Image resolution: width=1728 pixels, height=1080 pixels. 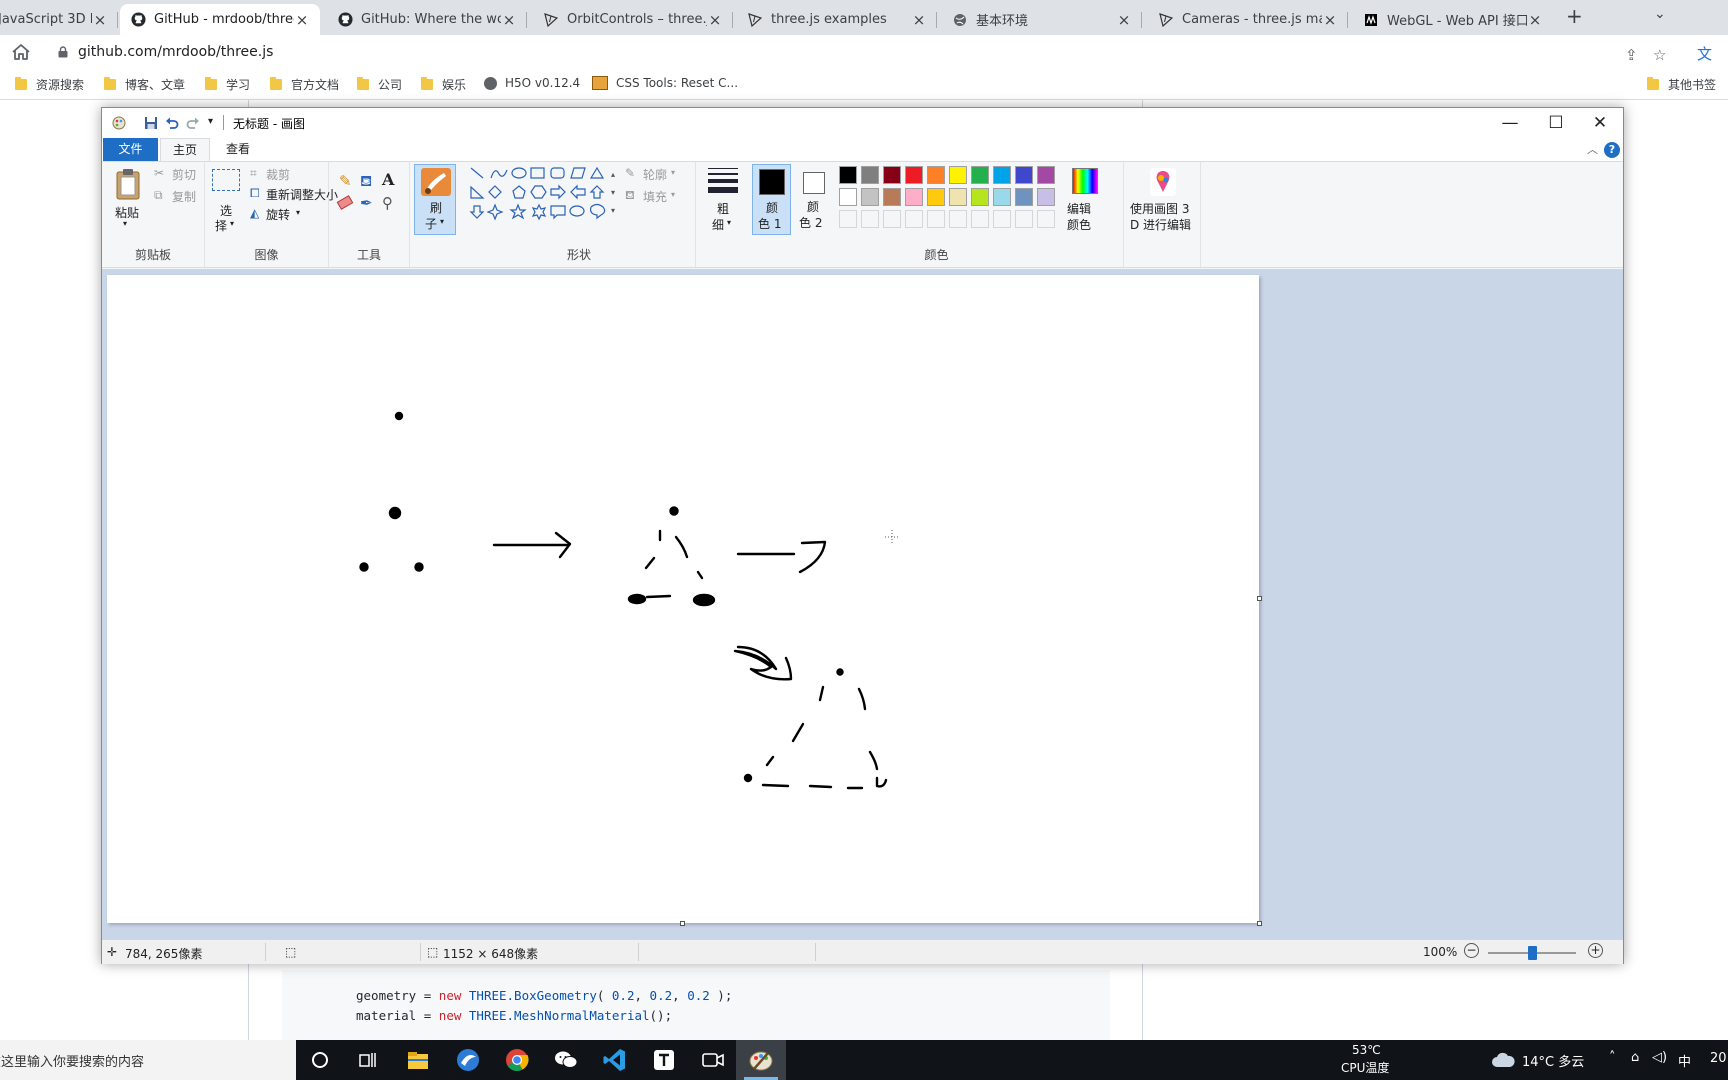 What do you see at coordinates (59, 19) in the screenshot?
I see `browser-tab: JavaScript 3D l ×` at bounding box center [59, 19].